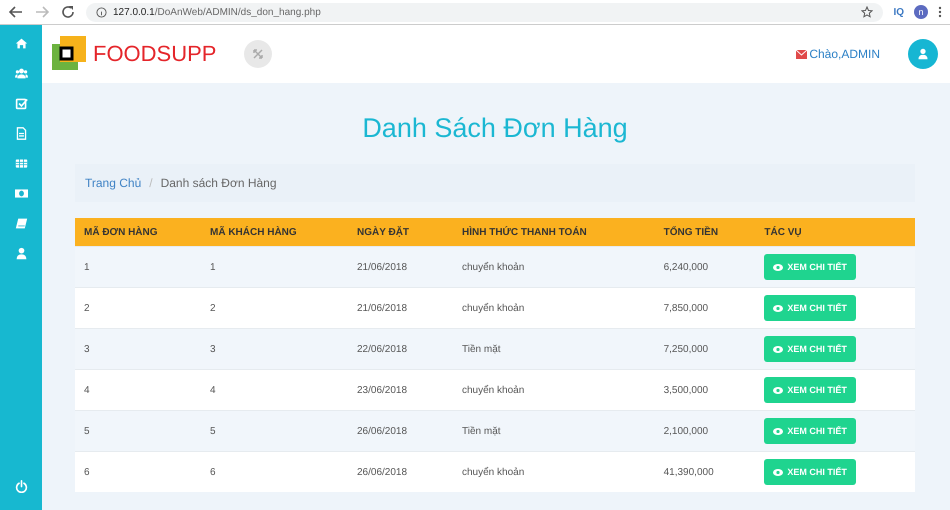 The width and height of the screenshot is (950, 510). Describe the element at coordinates (495, 128) in the screenshot. I see `page-title: Danh Sách Đơn Hàng` at that location.